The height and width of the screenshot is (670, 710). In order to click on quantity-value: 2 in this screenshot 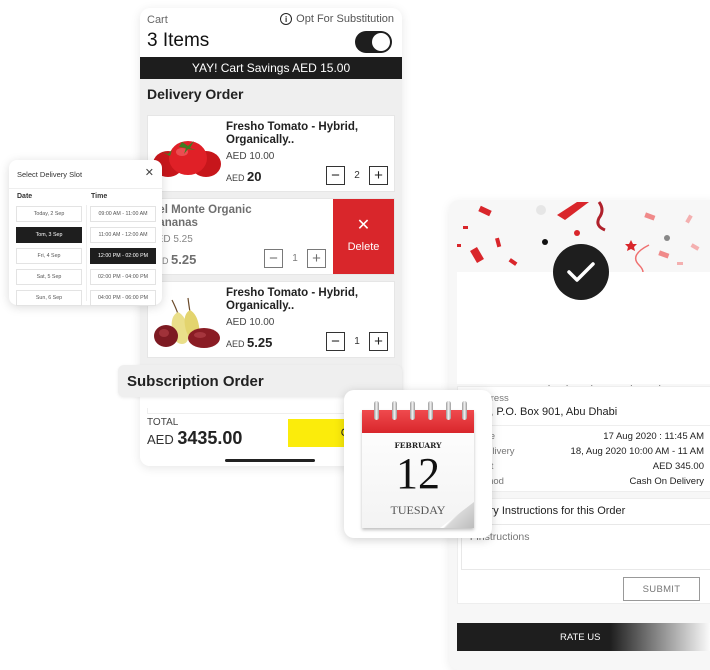, I will do `click(357, 175)`.